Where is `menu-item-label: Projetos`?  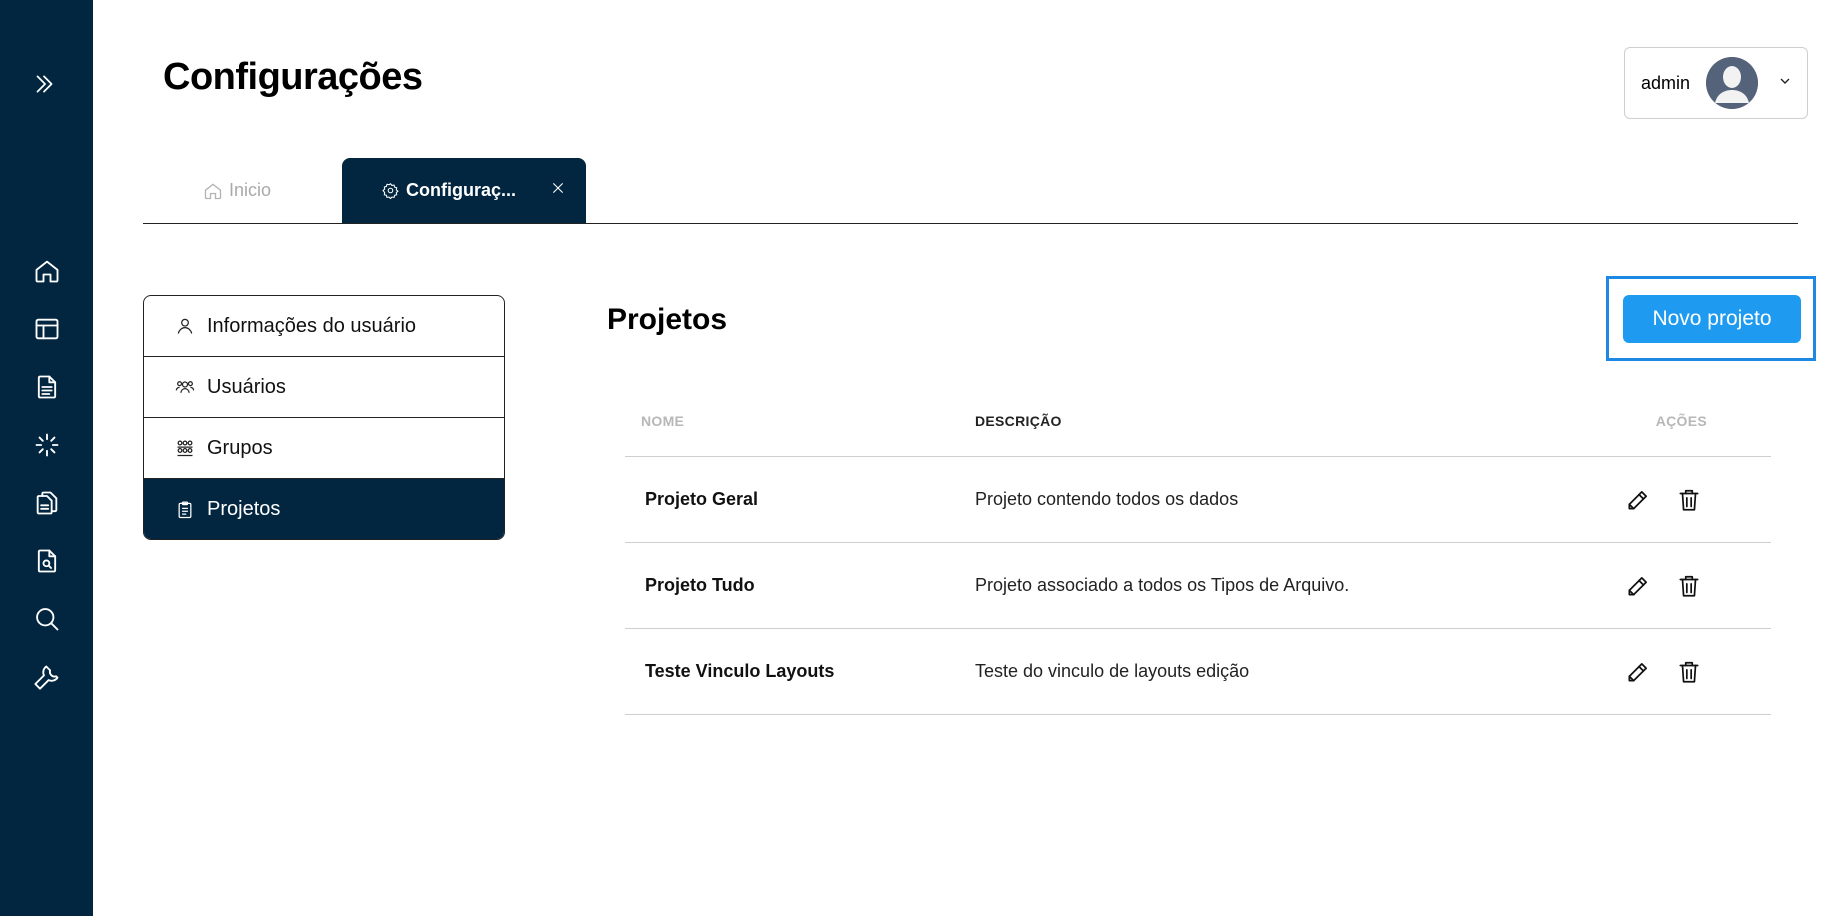
menu-item-label: Projetos is located at coordinates (244, 509).